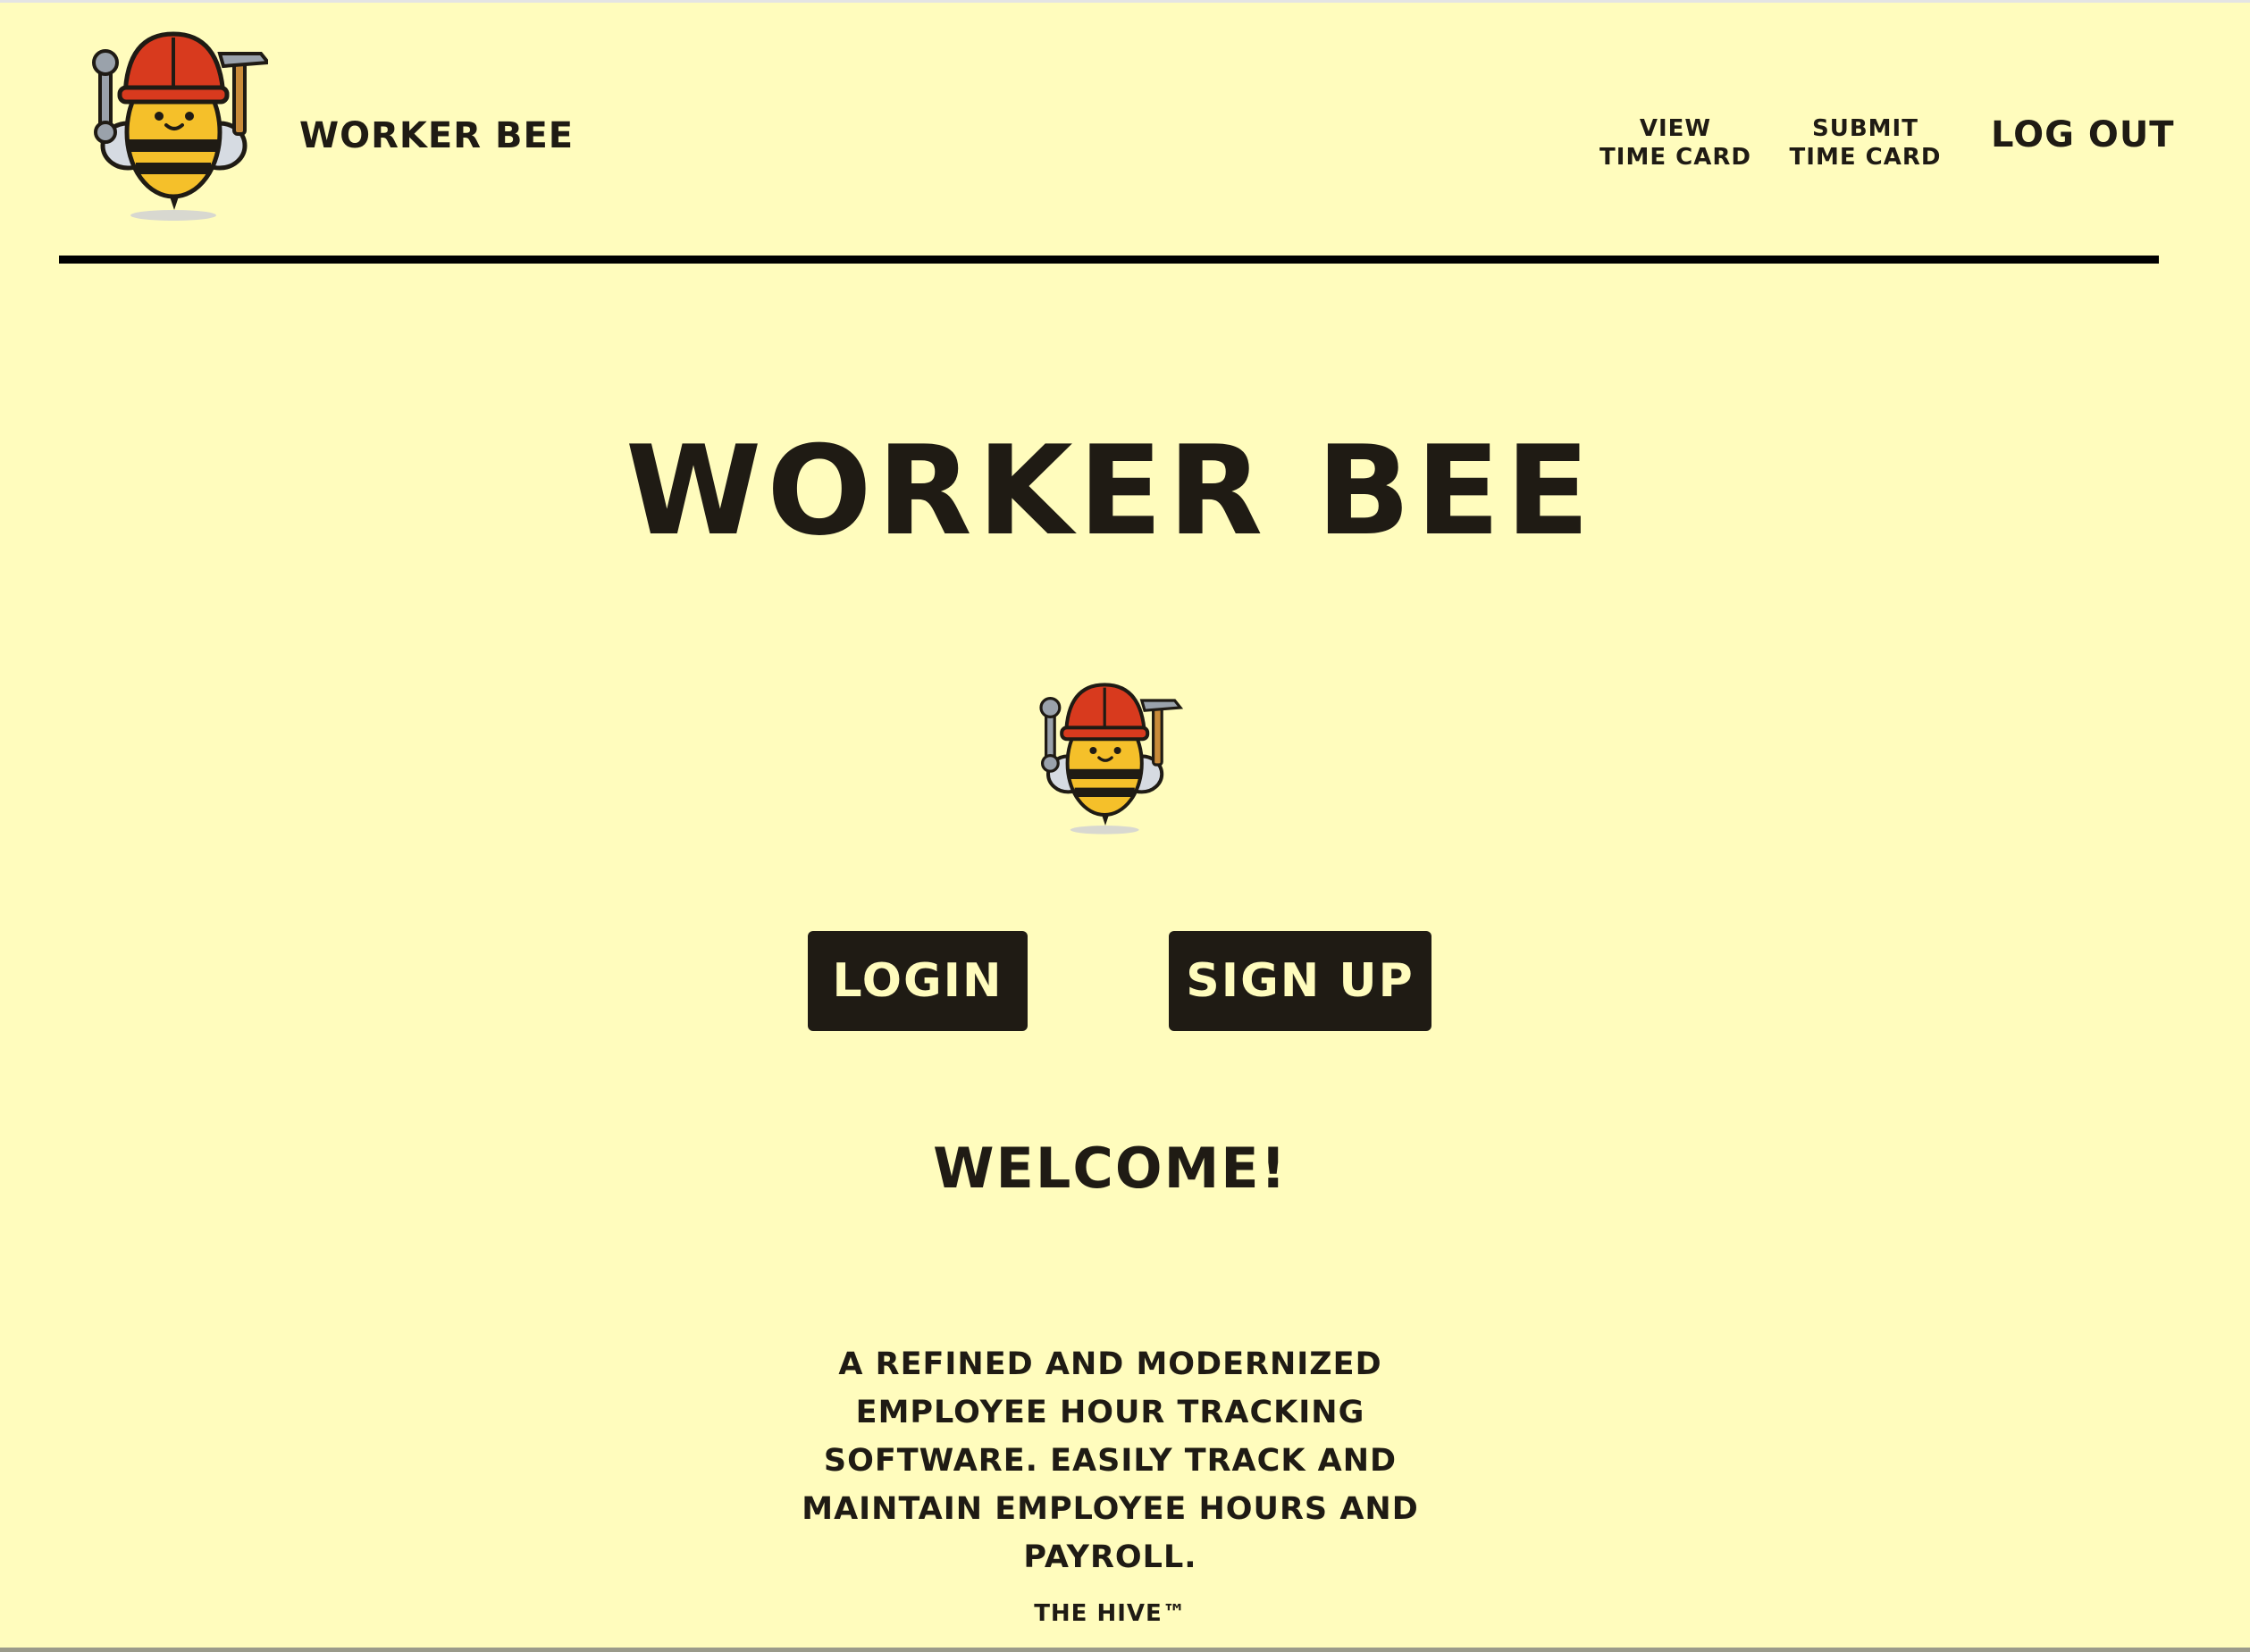 This screenshot has width=2250, height=1652. Describe the element at coordinates (178, 127) in the screenshot. I see `bee-logo-icon` at that location.